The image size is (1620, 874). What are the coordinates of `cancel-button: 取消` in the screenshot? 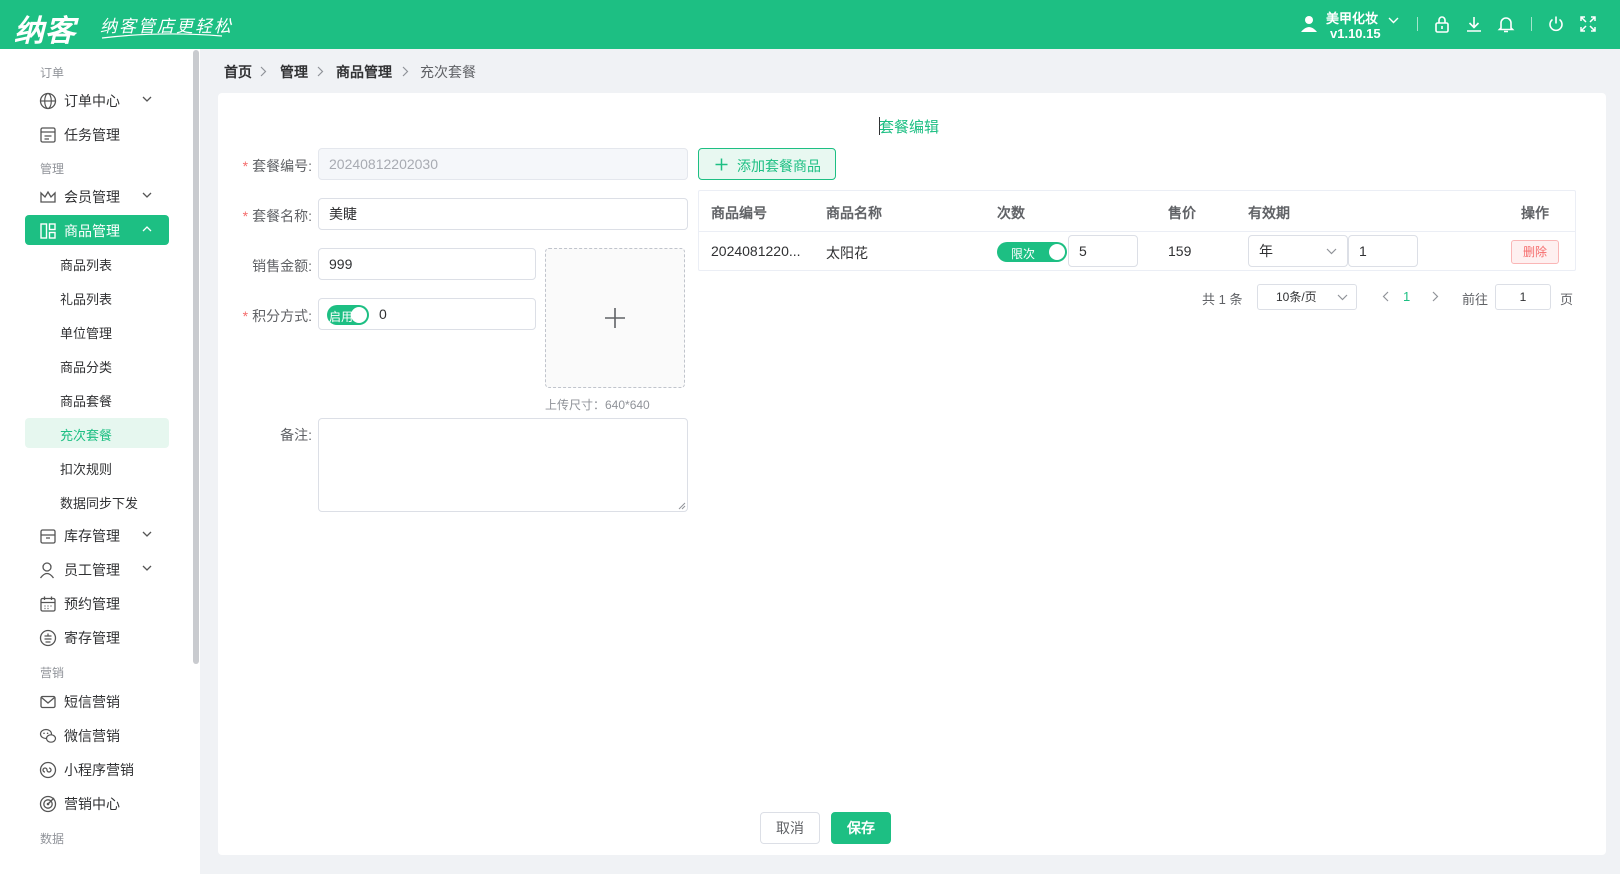 It's located at (790, 828).